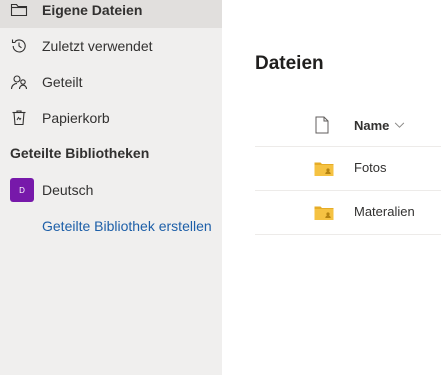 Image resolution: width=441 pixels, height=375 pixels. What do you see at coordinates (322, 125) in the screenshot?
I see `file-type-icon` at bounding box center [322, 125].